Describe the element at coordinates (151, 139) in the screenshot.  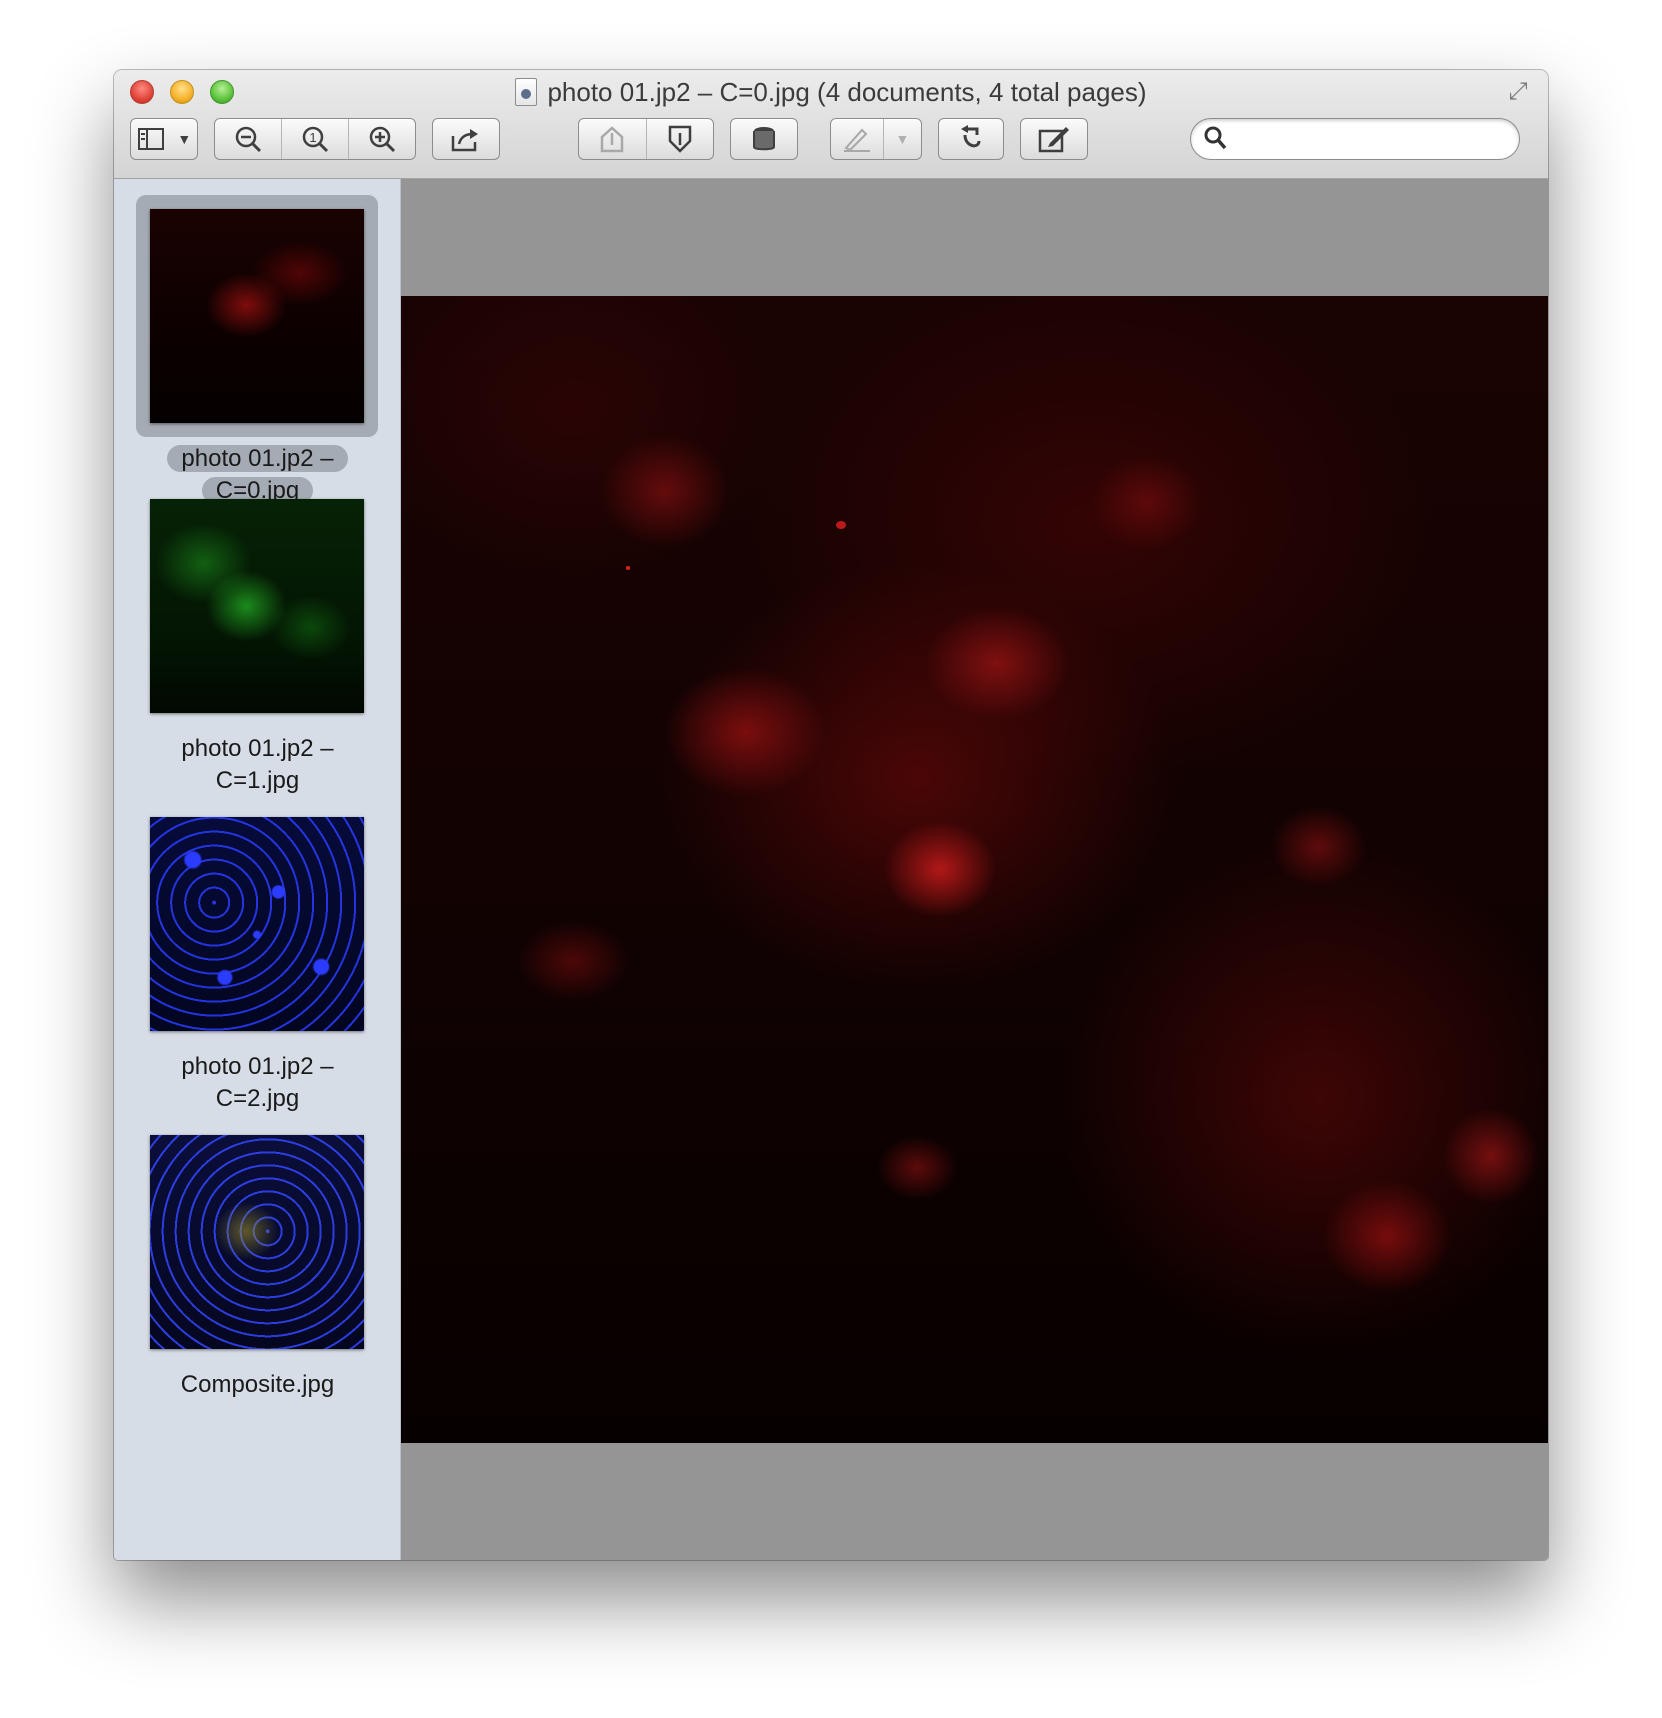
I see `sidebar-icon` at that location.